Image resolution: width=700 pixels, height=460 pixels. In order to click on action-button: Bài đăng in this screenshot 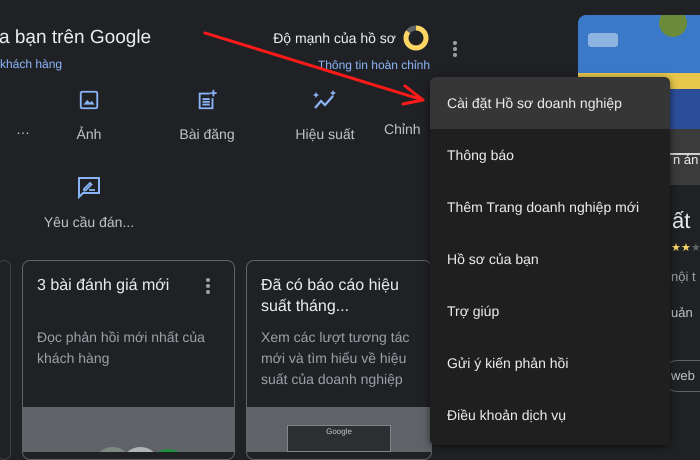, I will do `click(207, 132)`.